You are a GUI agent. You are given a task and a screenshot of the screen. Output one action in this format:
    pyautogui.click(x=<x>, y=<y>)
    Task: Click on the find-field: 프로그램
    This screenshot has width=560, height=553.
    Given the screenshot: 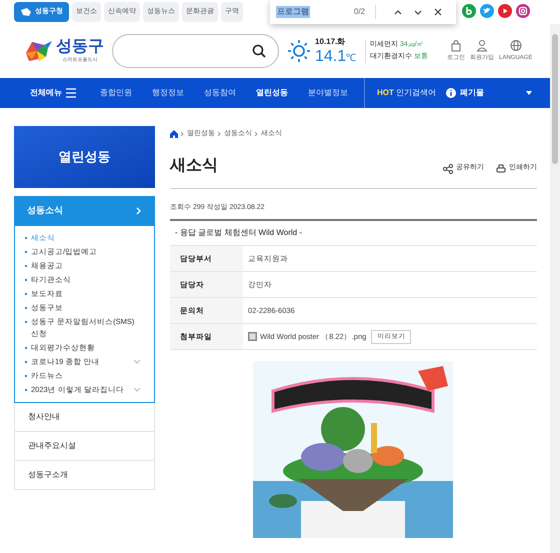 What is the action you would take?
    pyautogui.click(x=315, y=12)
    